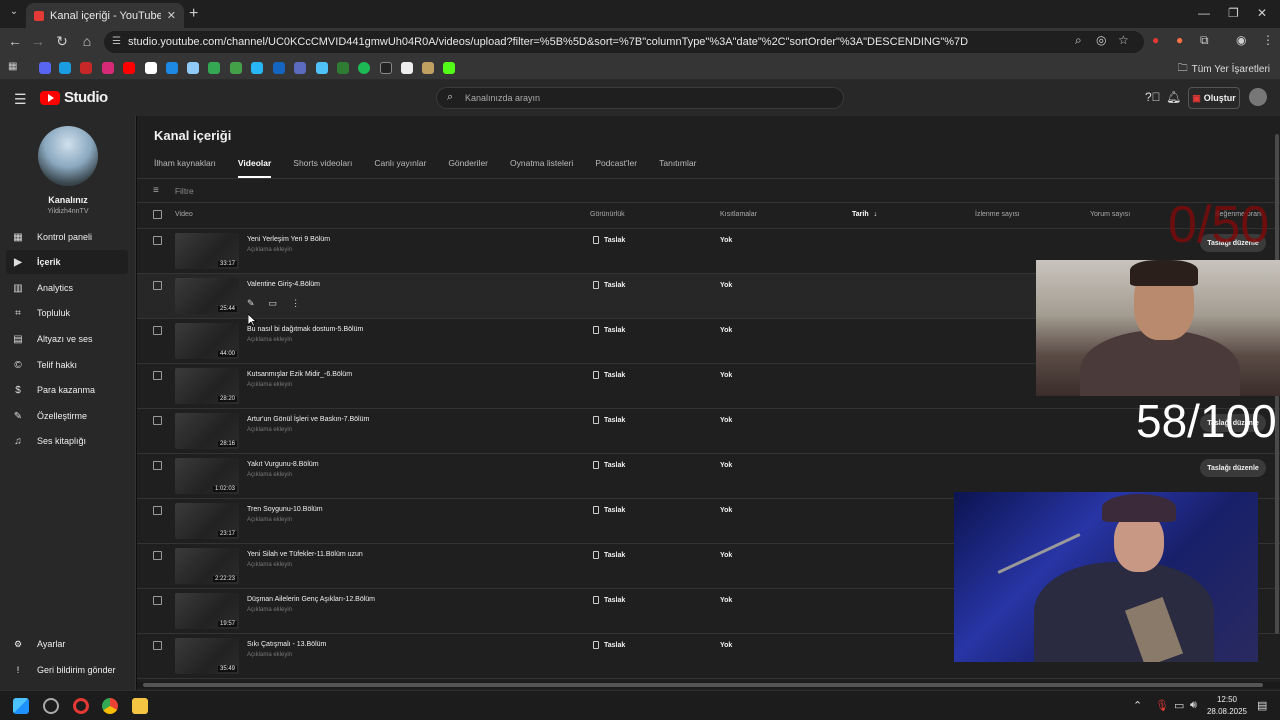 The width and height of the screenshot is (1280, 720). Describe the element at coordinates (283, 464) in the screenshot. I see `video-title: Yakıt Vurgunu-8.Bölüm` at that location.